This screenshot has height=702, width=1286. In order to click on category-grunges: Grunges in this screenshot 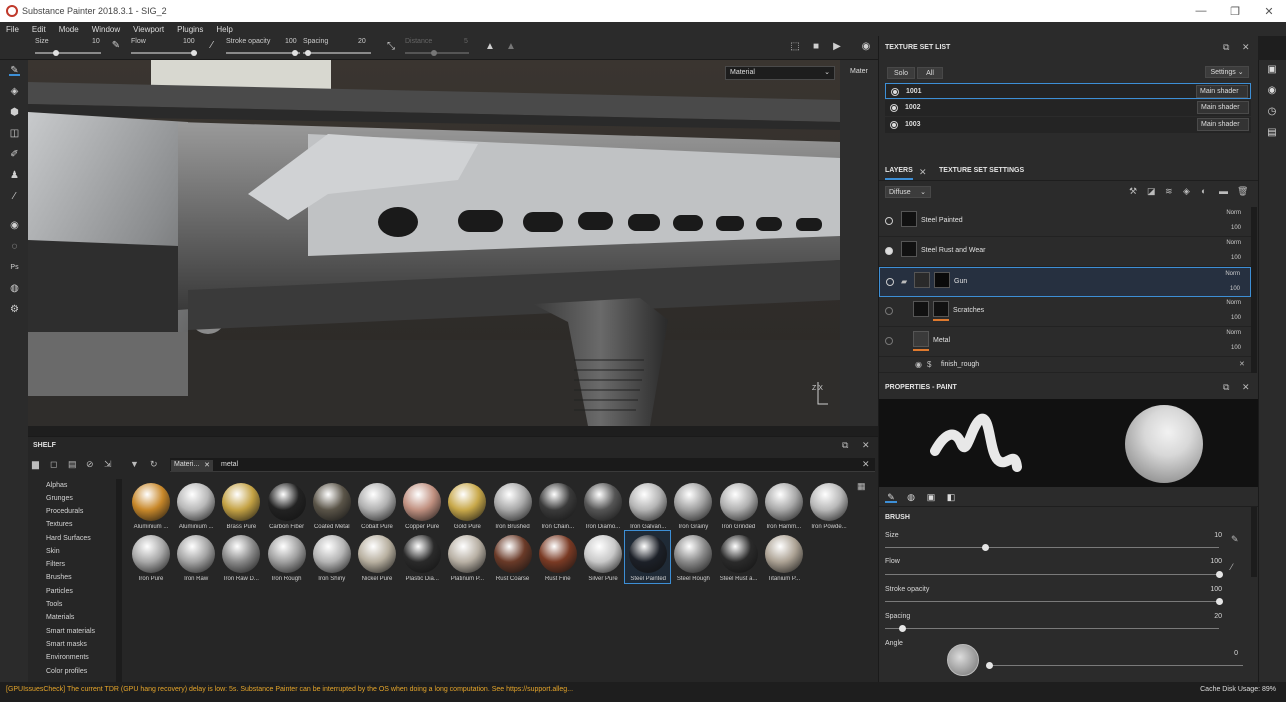, I will do `click(59, 498)`.